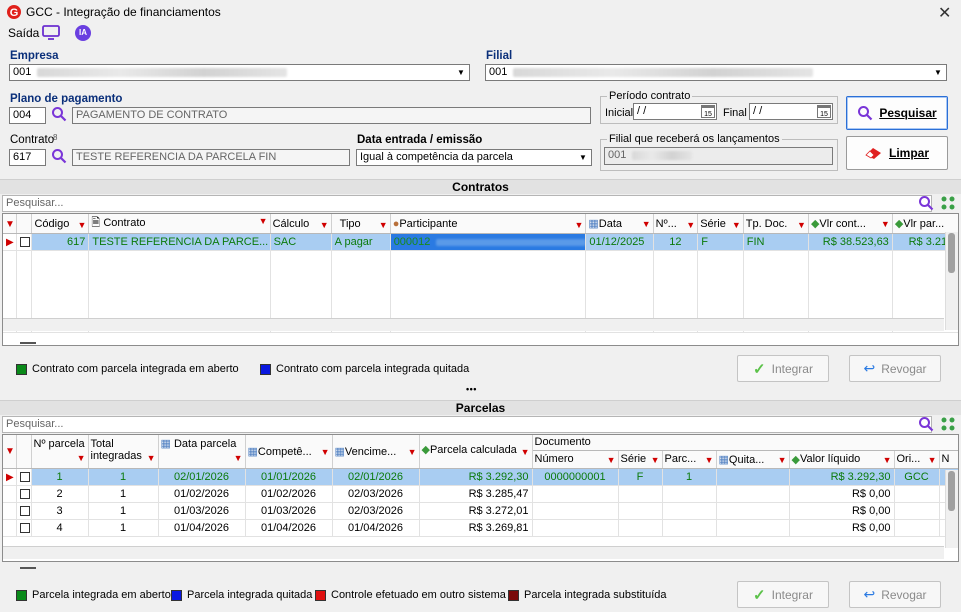  Describe the element at coordinates (850, 242) in the screenshot. I see `cell-vlr-cont: R$ 38.523,63` at that location.